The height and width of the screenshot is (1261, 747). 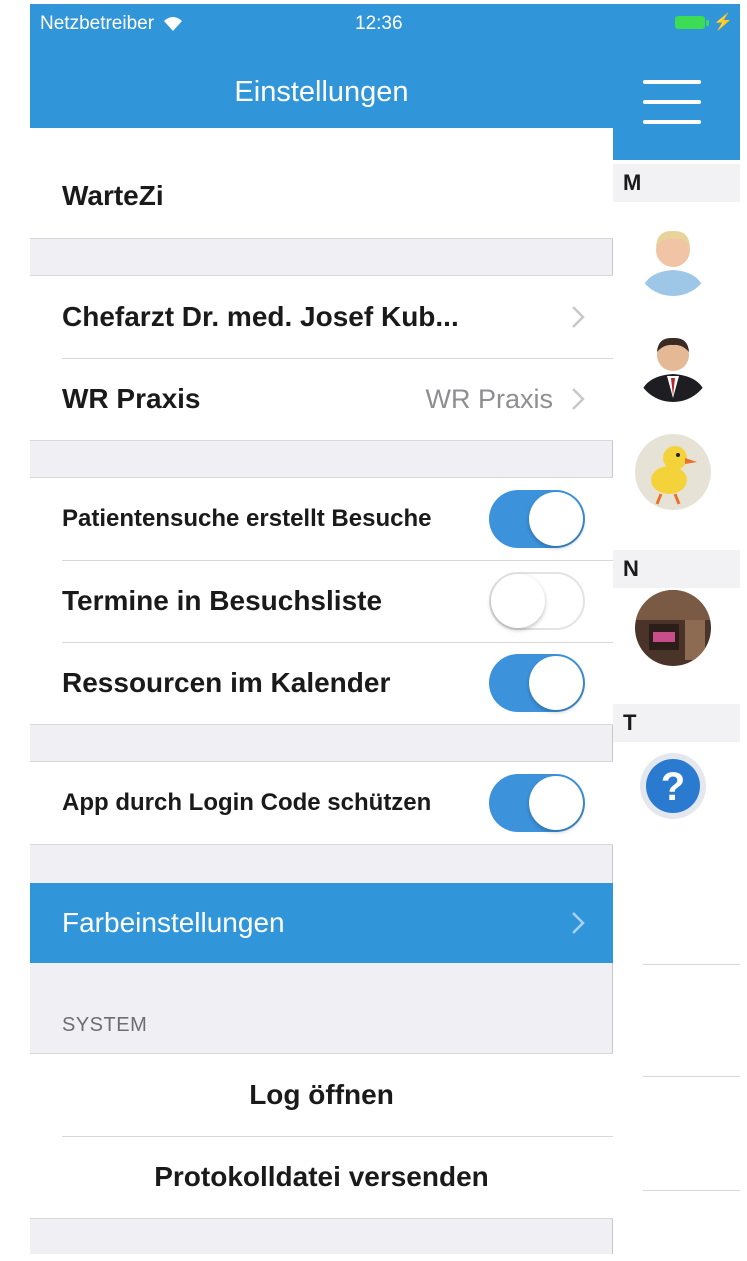 What do you see at coordinates (692, 22) in the screenshot?
I see `battery-icon` at bounding box center [692, 22].